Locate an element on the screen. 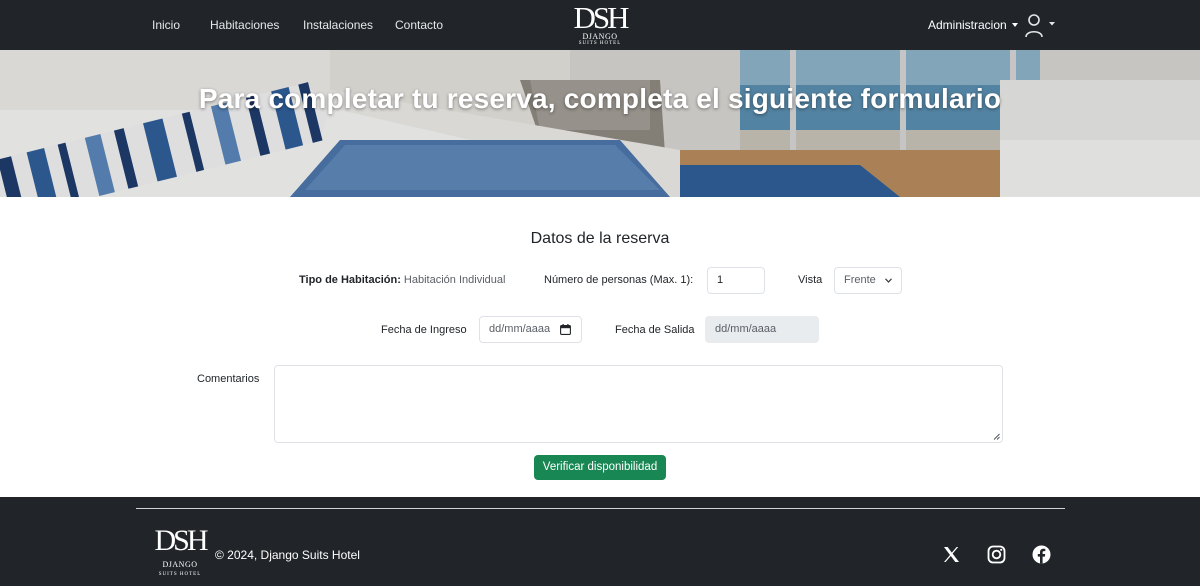  checkout-label: Fecha de Salida is located at coordinates (655, 330).